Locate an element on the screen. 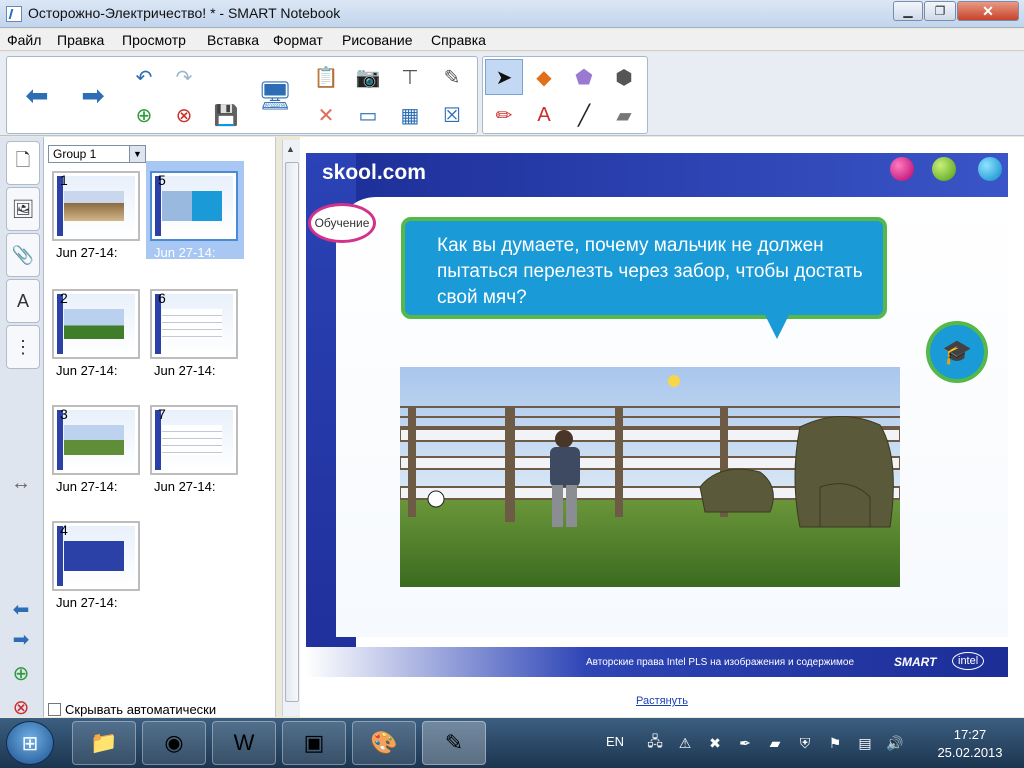 The height and width of the screenshot is (768, 1024). menu-edit: Правка is located at coordinates (80, 40).